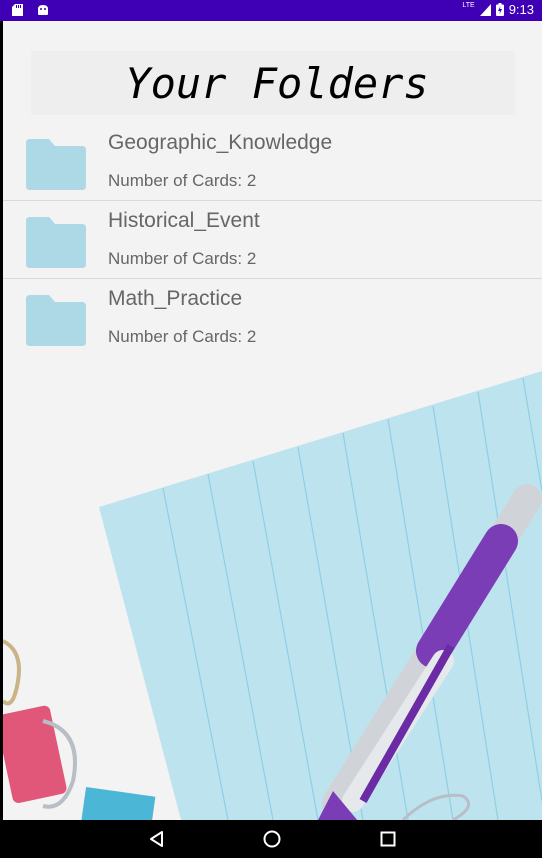 This screenshot has height=858, width=542. I want to click on home-icon, so click(272, 839).